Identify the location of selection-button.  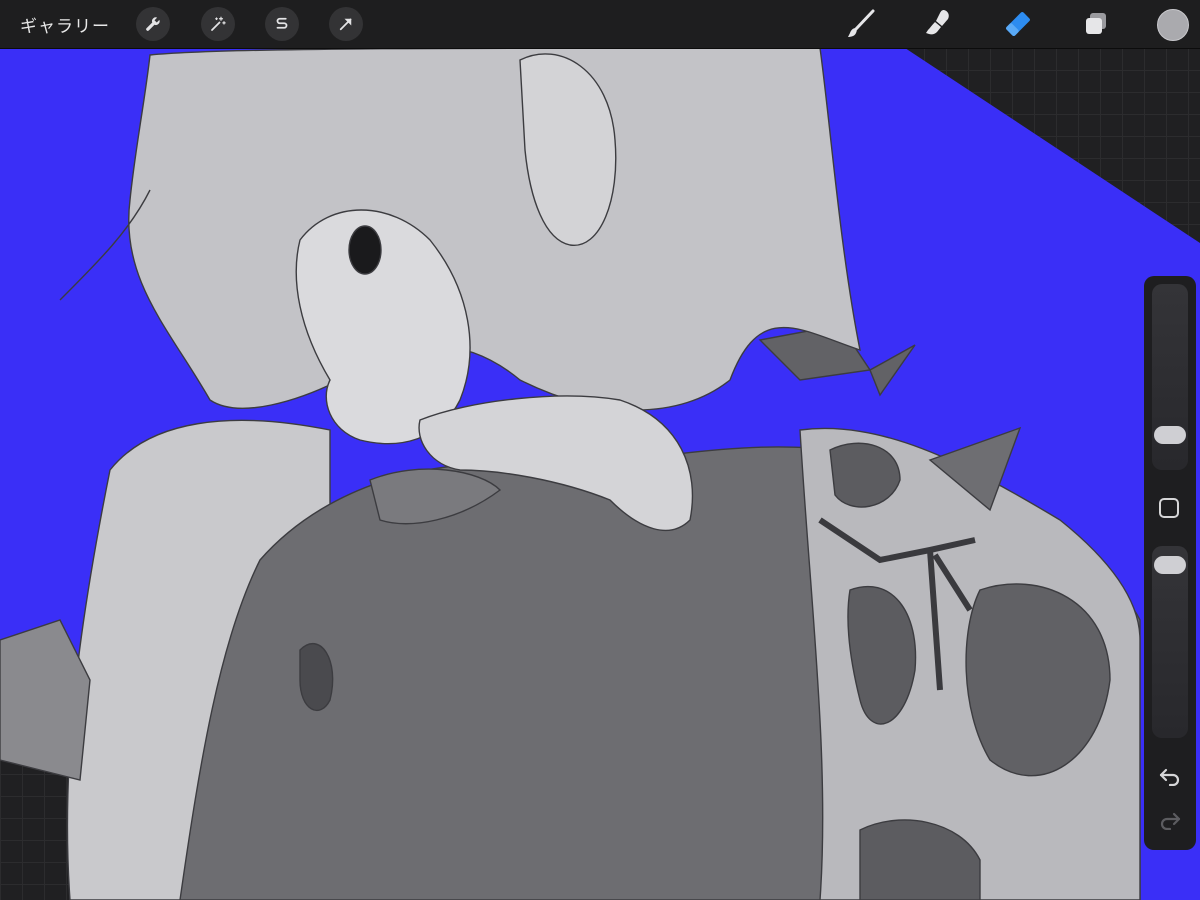
(282, 24).